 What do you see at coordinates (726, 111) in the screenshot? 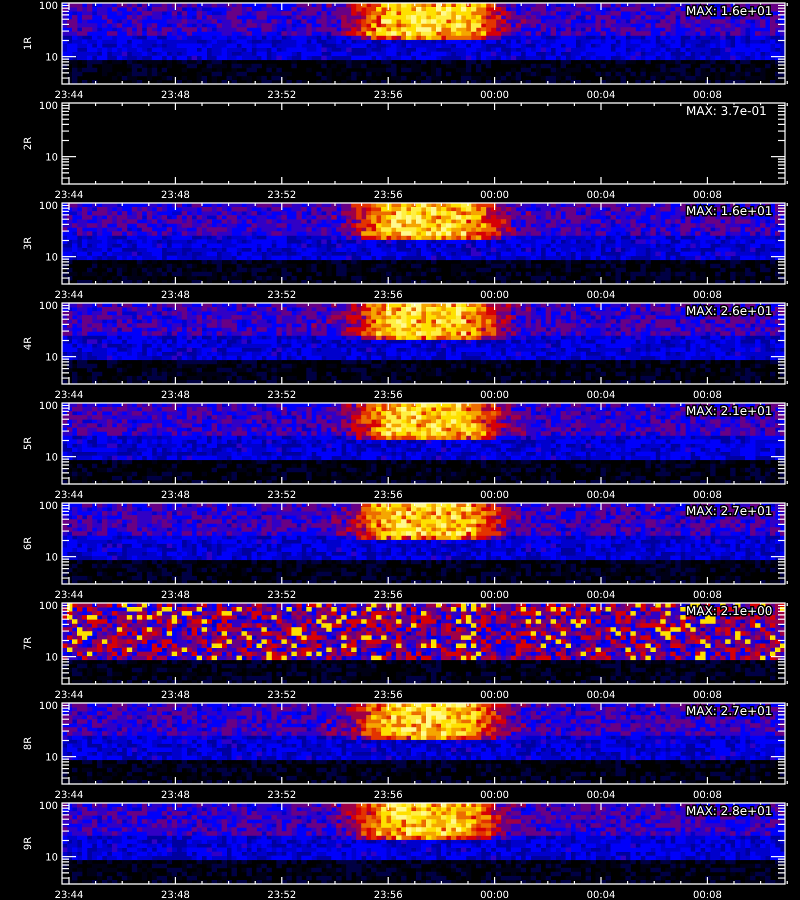
I see `max-label: MAX: 3.7e-01` at bounding box center [726, 111].